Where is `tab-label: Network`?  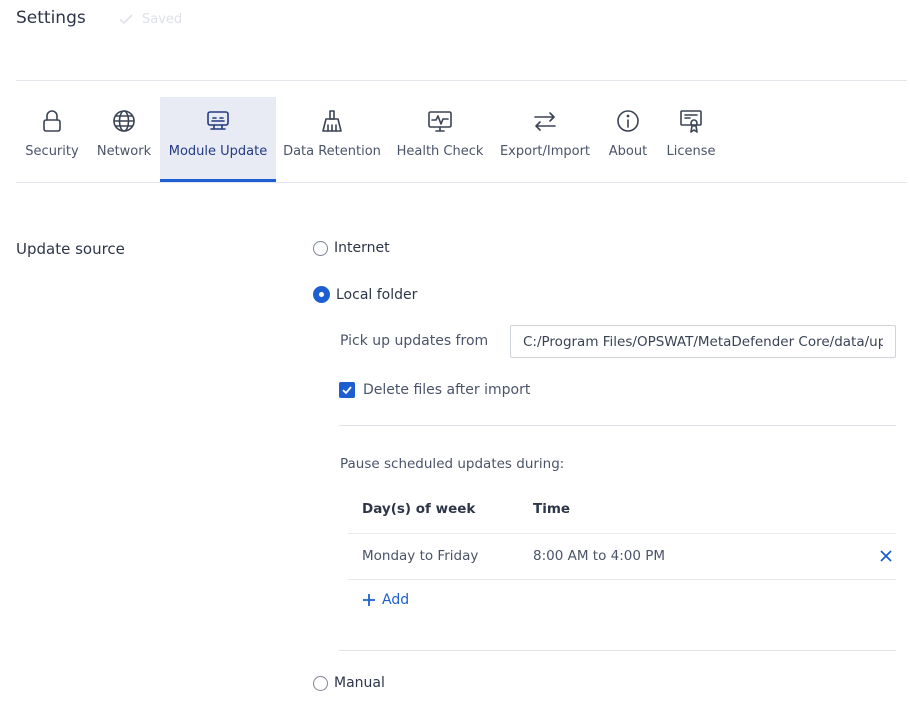 tab-label: Network is located at coordinates (124, 151).